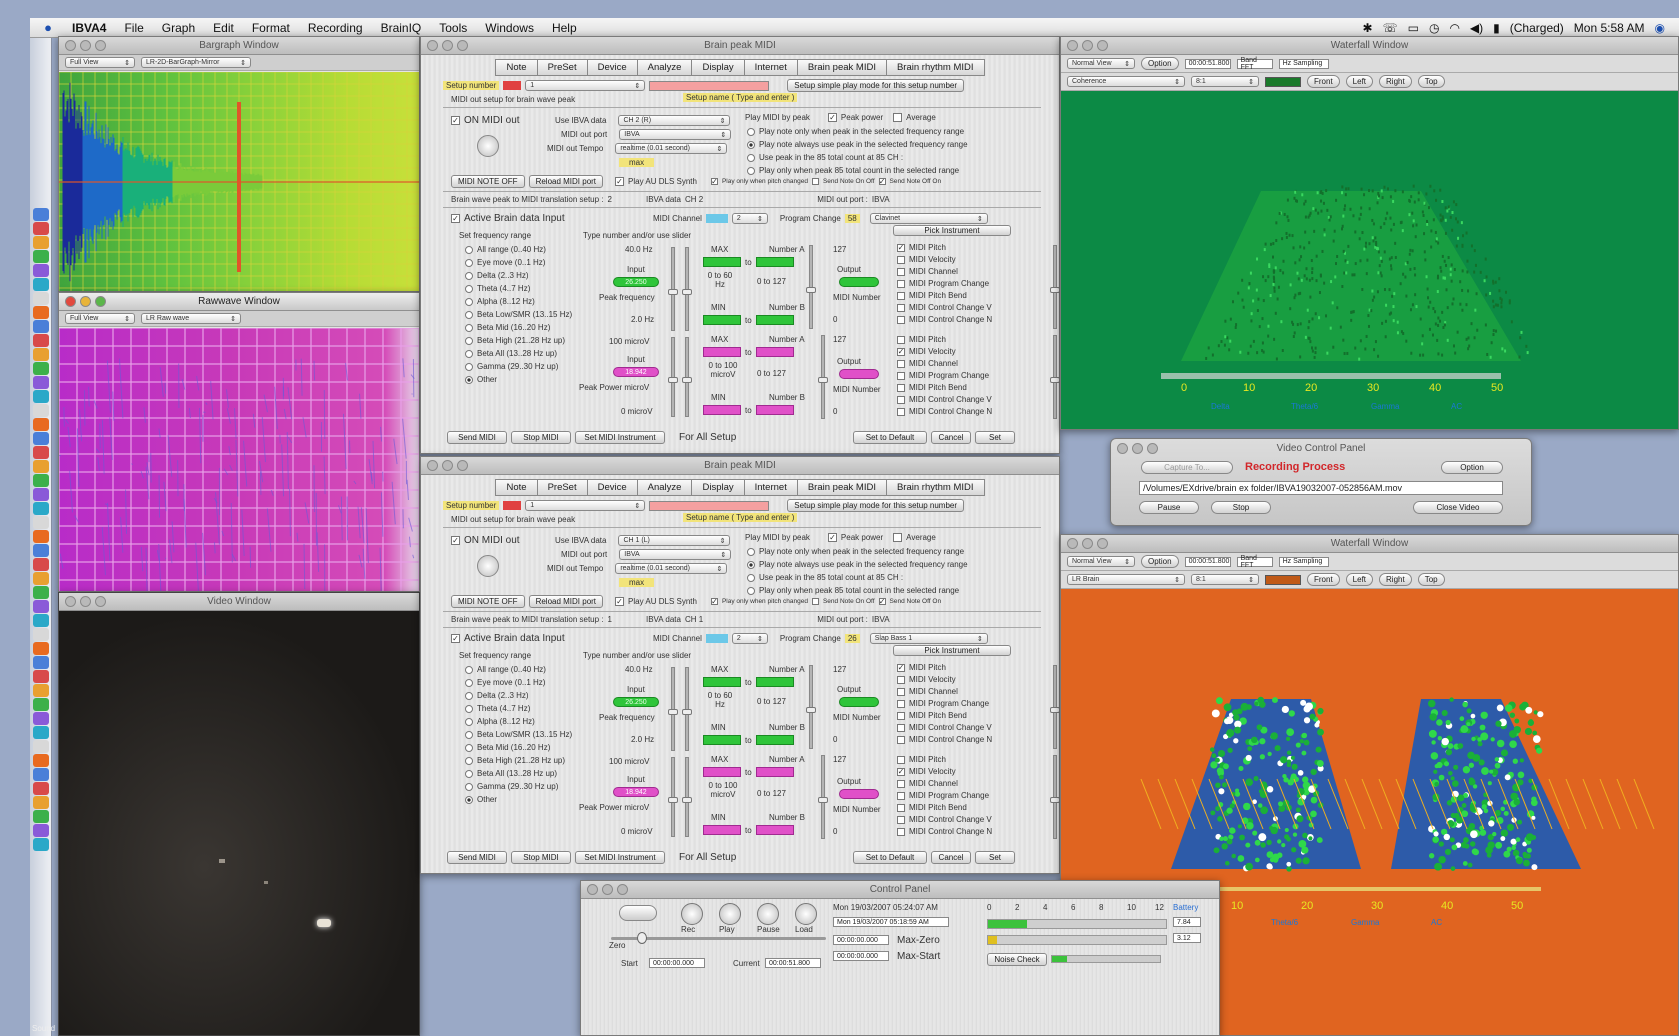 This screenshot has height=1036, width=1679. Describe the element at coordinates (1283, 579) in the screenshot. I see `color-swatch` at that location.